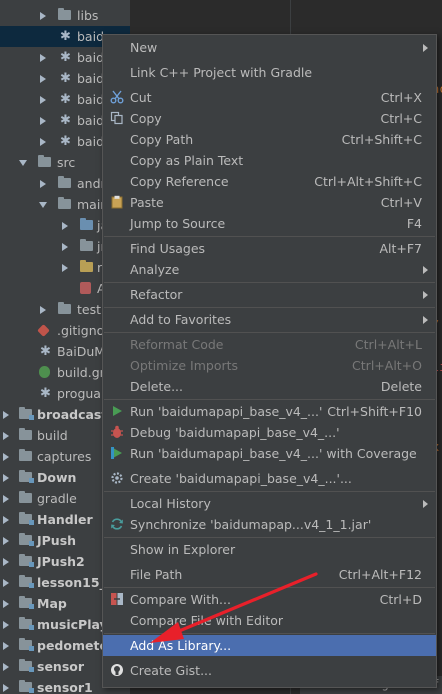 Image resolution: width=442 pixels, height=694 pixels. What do you see at coordinates (269, 620) in the screenshot?
I see `menu-item-compare-with-editor: Compare File with Editor` at bounding box center [269, 620].